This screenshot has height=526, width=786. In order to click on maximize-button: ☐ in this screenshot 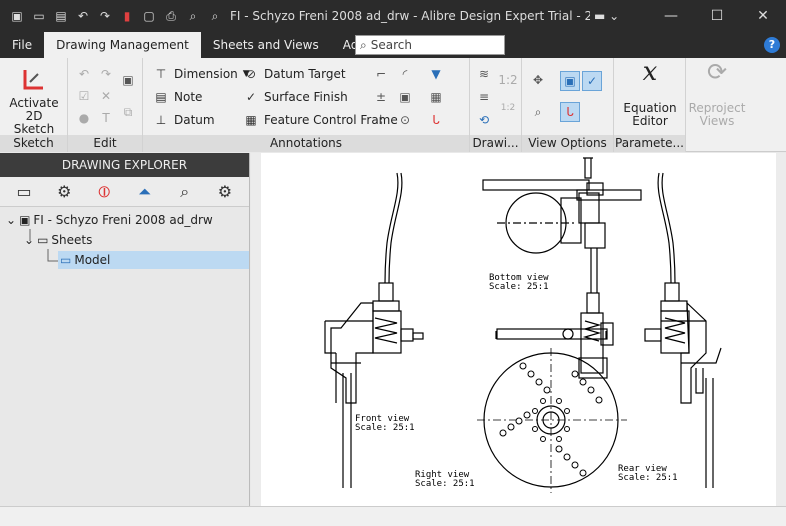, I will do `click(717, 16)`.